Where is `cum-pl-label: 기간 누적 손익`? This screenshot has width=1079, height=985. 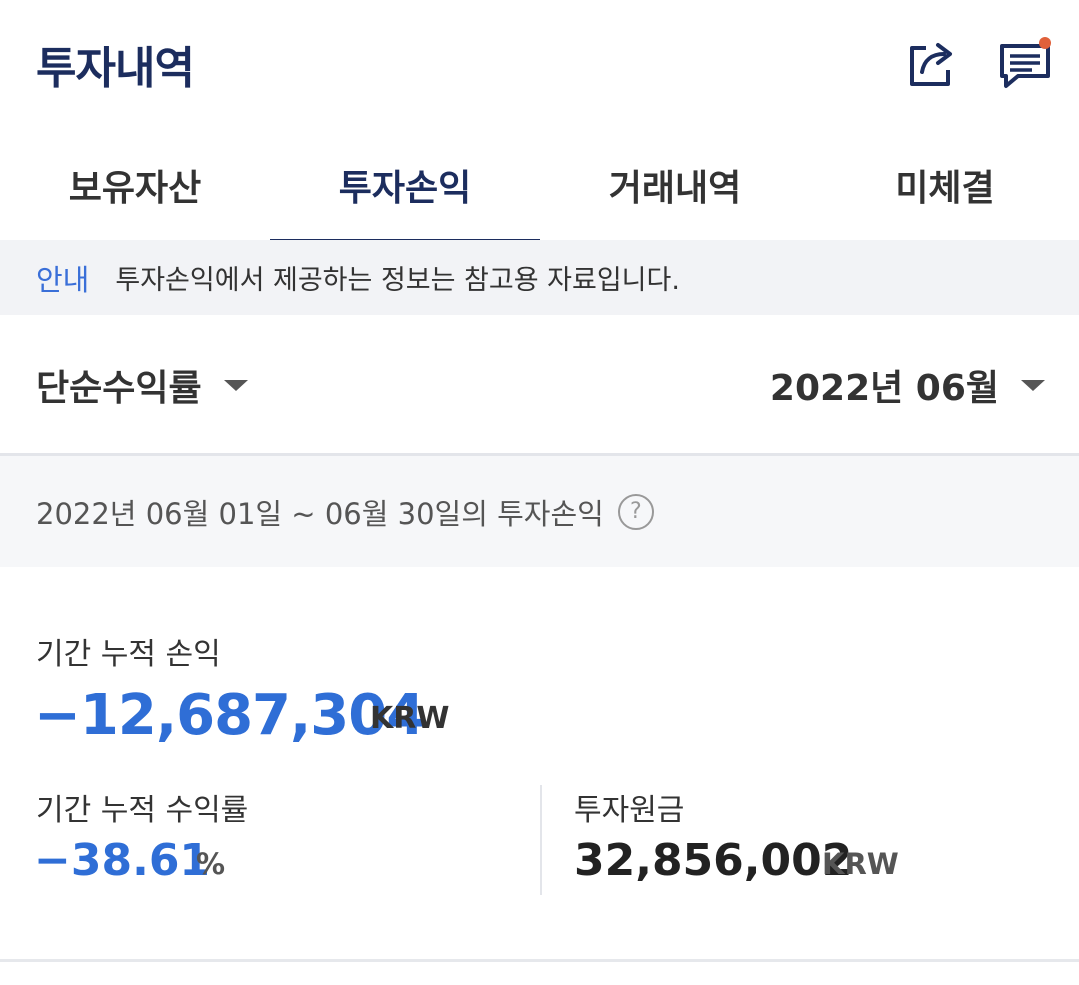
cum-pl-label: 기간 누적 손익 is located at coordinates (128, 654).